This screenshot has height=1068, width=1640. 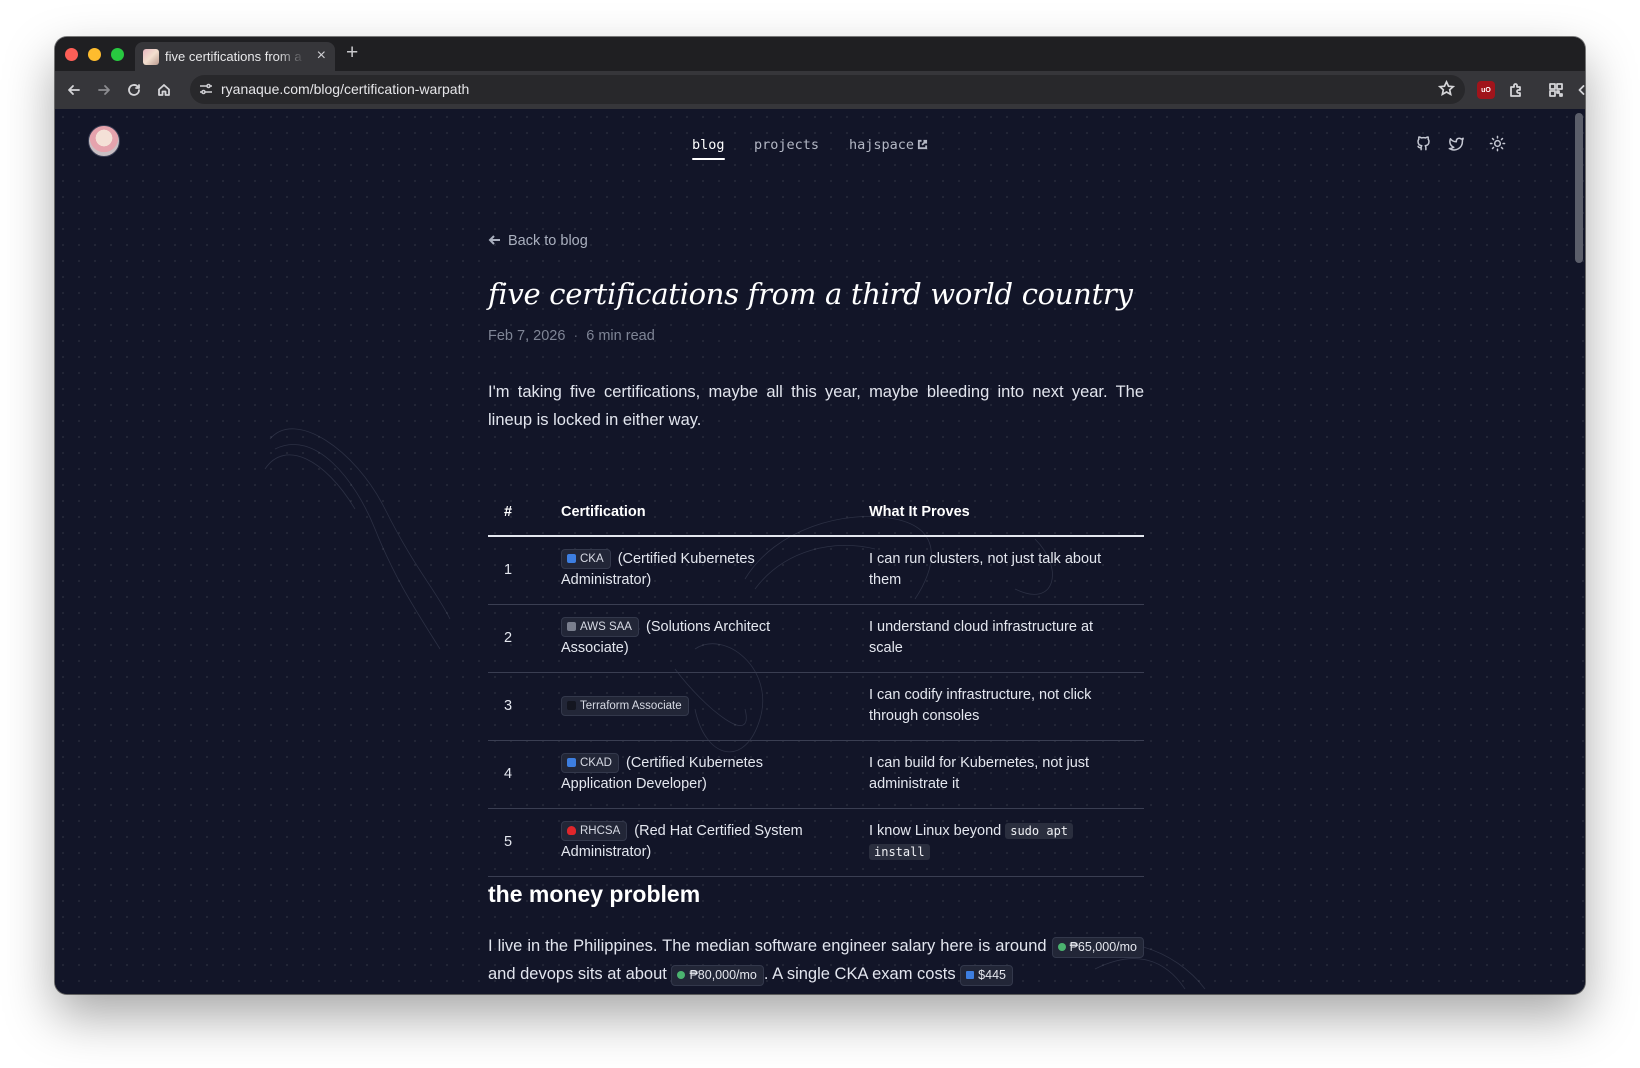 What do you see at coordinates (600, 831) in the screenshot?
I see `badge-label: RHCSA` at bounding box center [600, 831].